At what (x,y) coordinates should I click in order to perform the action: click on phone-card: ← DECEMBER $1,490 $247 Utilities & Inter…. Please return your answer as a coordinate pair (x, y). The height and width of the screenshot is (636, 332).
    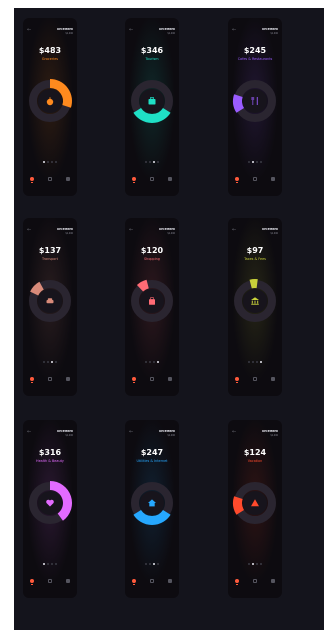
    Looking at the image, I should click on (152, 509).